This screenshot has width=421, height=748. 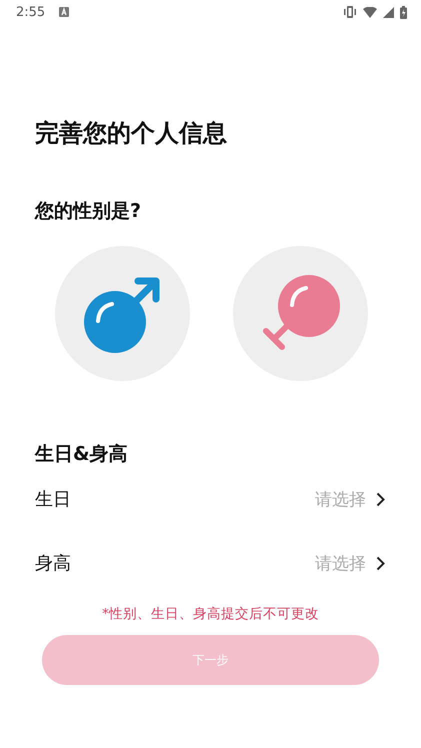 I want to click on picker-row: 身高 请选择, so click(x=210, y=563).